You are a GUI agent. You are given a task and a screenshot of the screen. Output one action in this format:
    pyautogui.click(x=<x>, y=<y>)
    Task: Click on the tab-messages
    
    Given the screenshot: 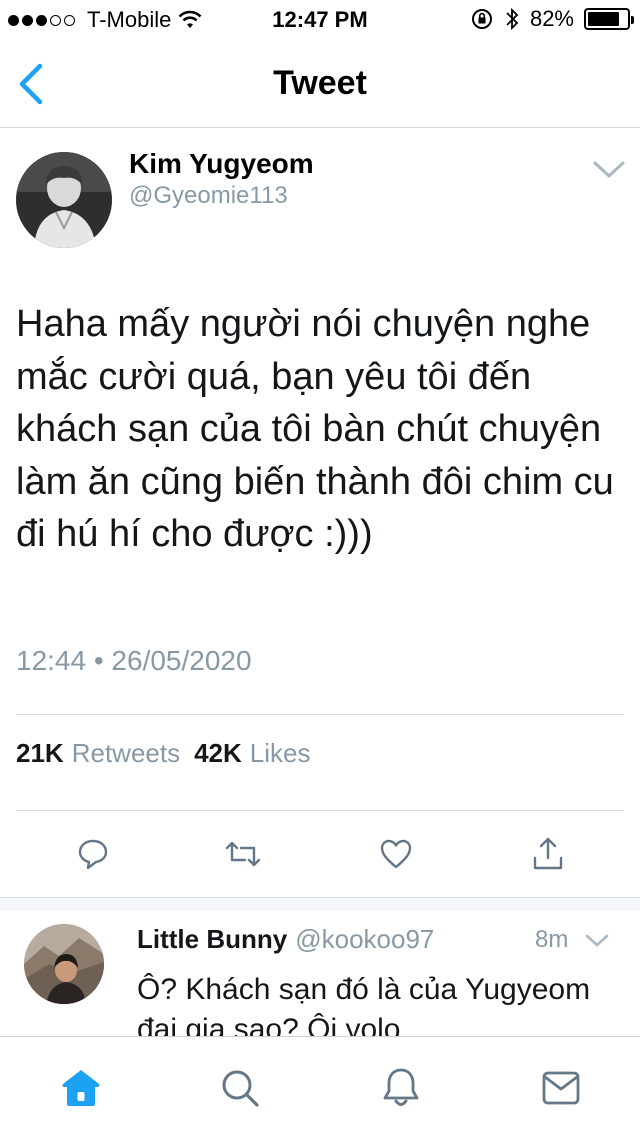 What is the action you would take?
    pyautogui.click(x=561, y=1088)
    